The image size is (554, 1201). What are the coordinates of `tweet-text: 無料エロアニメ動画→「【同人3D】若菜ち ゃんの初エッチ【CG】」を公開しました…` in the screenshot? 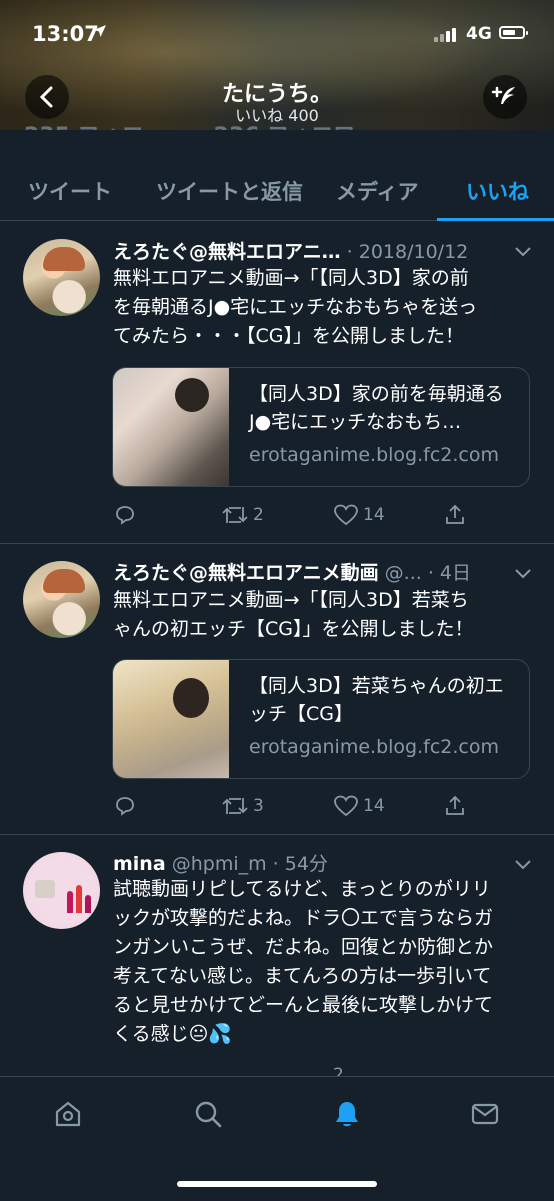 It's located at (293, 614).